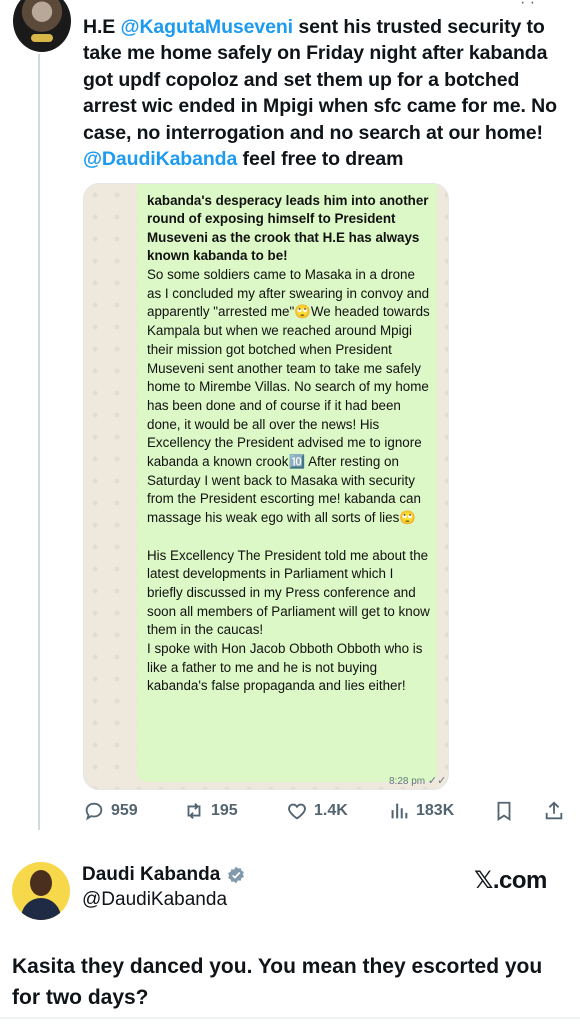 This screenshot has width=580, height=1024. Describe the element at coordinates (510, 880) in the screenshot. I see `x-com-logo: 𝕏.com` at that location.